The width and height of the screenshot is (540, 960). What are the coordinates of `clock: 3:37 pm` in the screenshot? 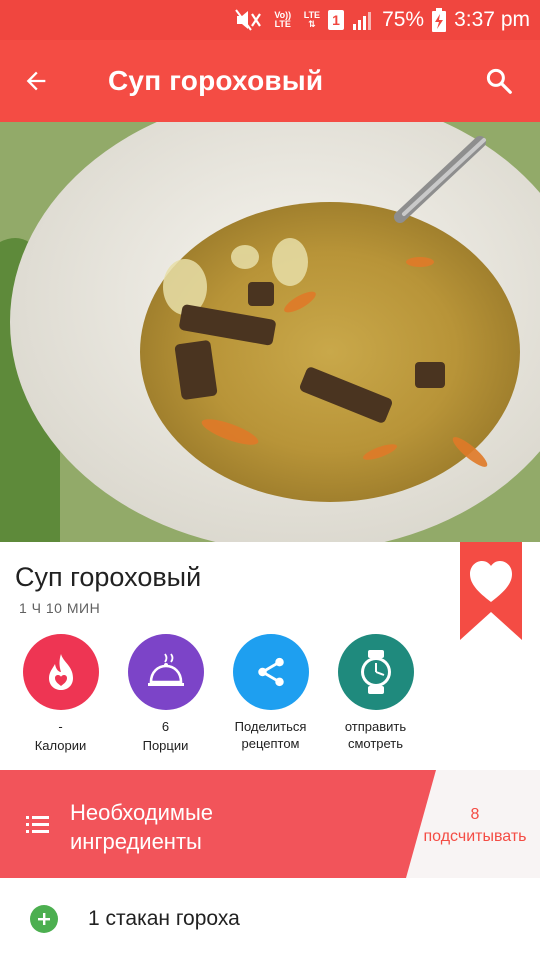 It's located at (492, 19).